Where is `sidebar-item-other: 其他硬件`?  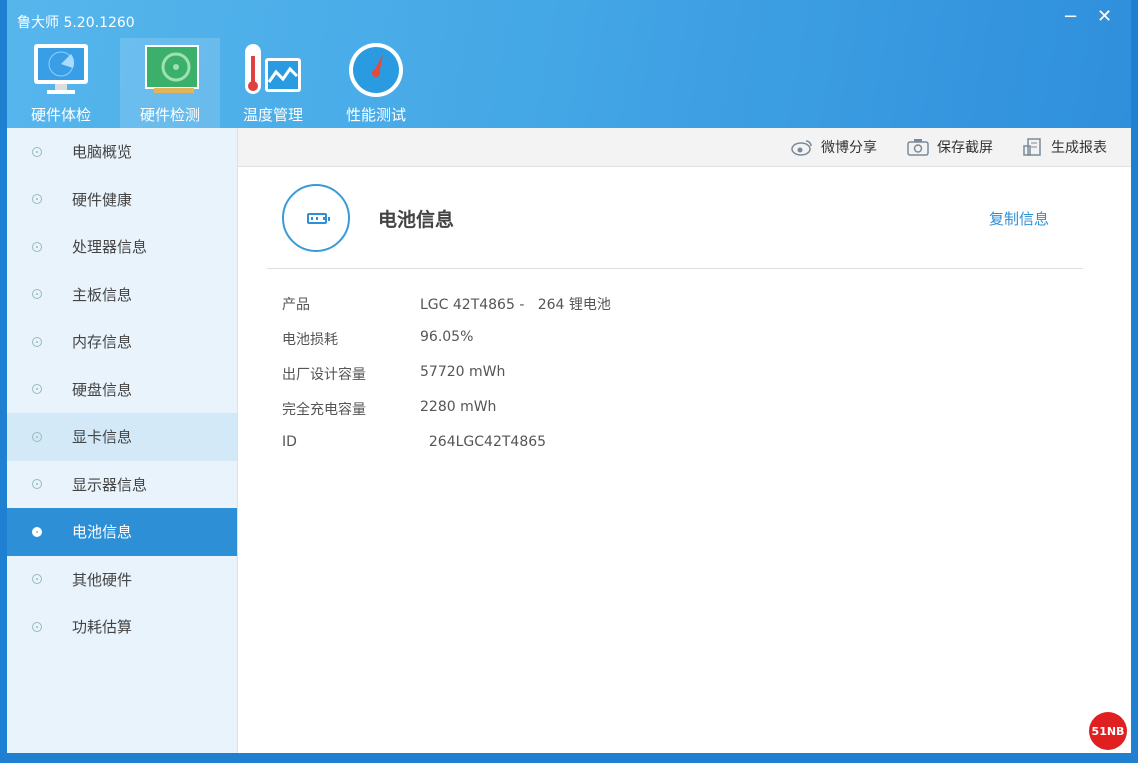 sidebar-item-other: 其他硬件 is located at coordinates (122, 580).